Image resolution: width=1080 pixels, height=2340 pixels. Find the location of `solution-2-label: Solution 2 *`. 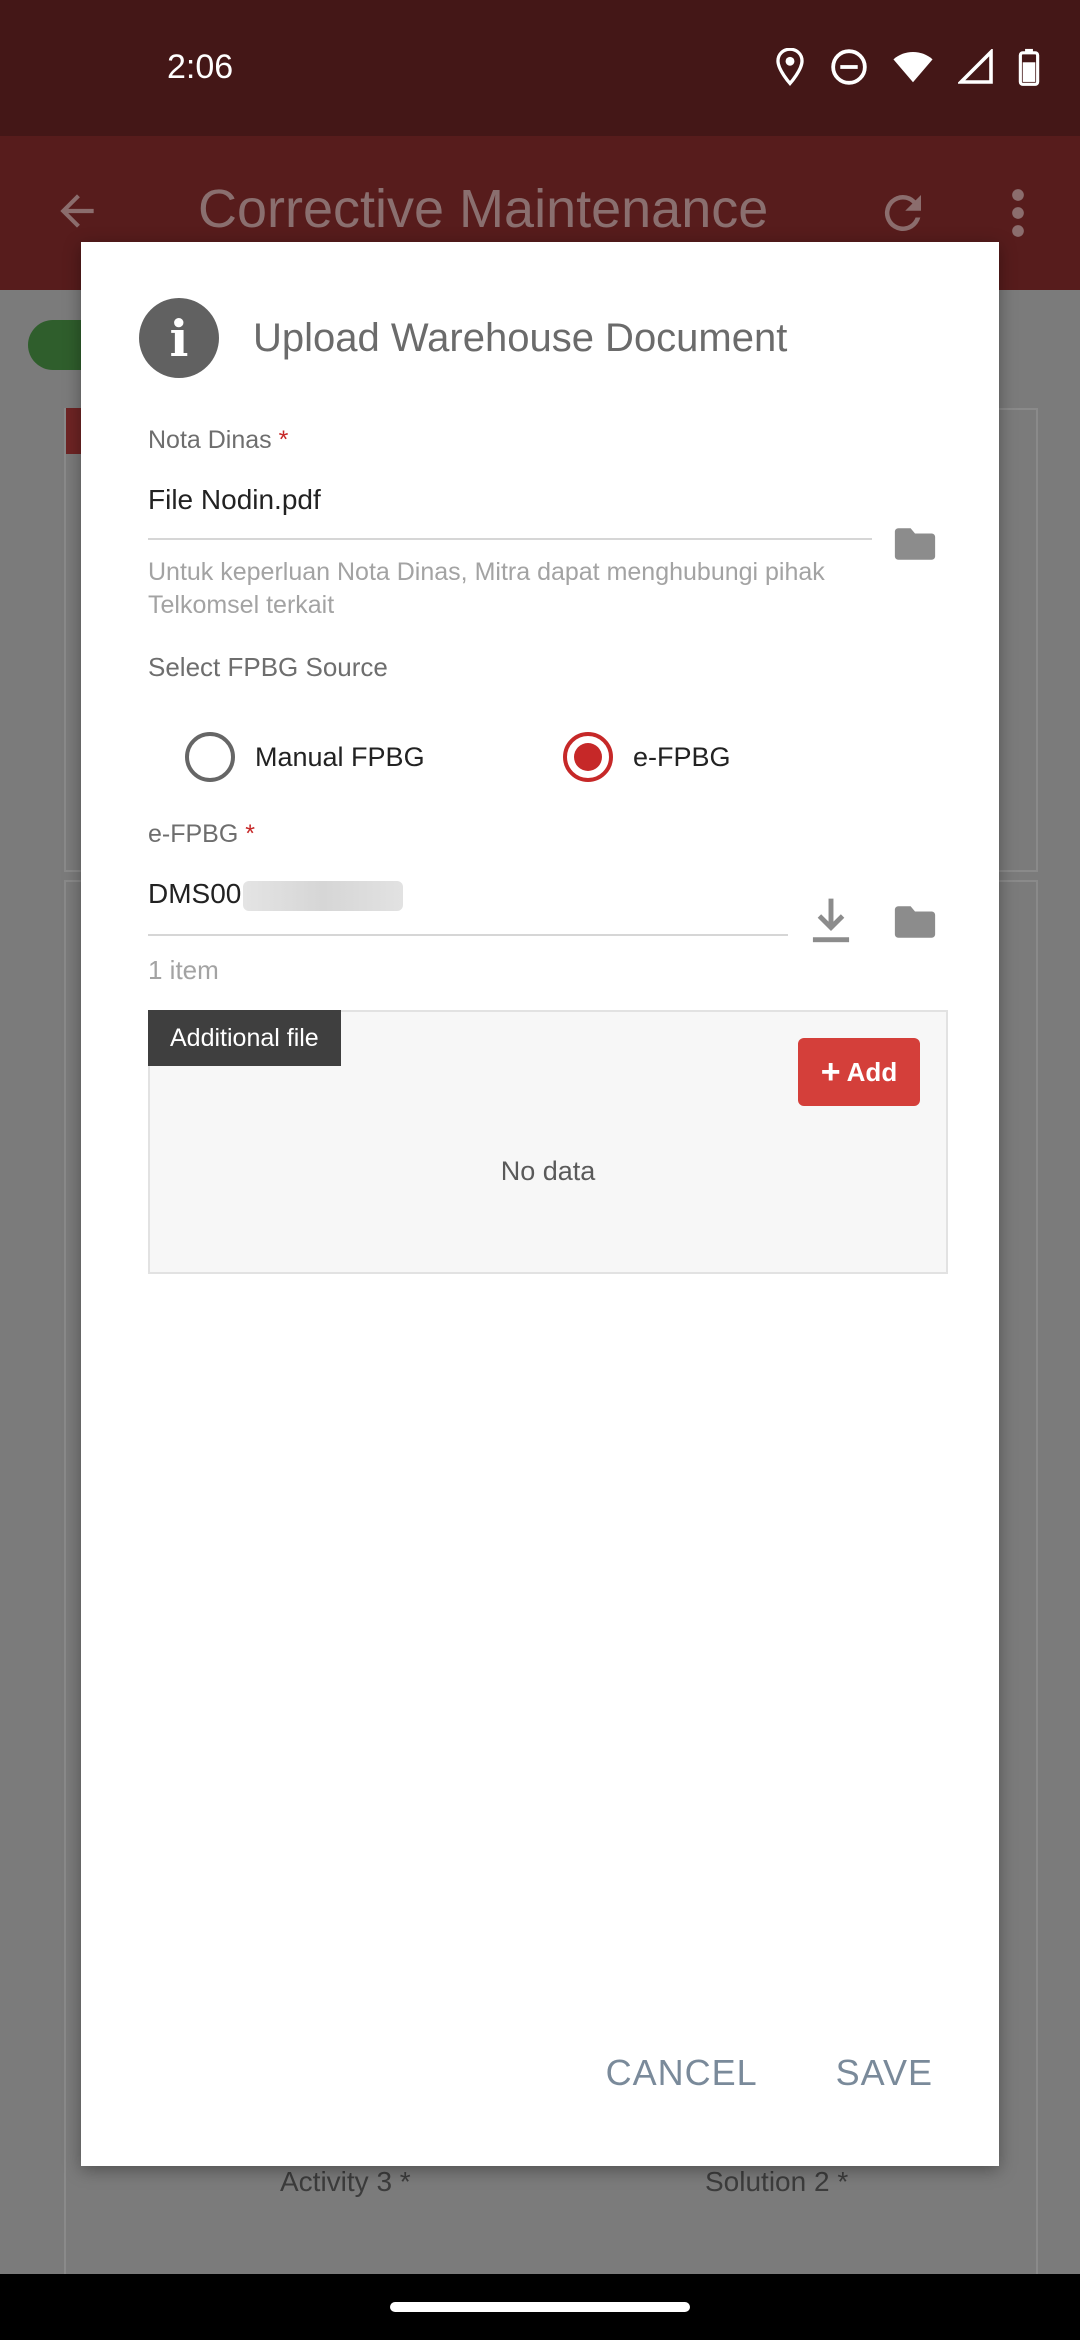

solution-2-label: Solution 2 * is located at coordinates (777, 2181).